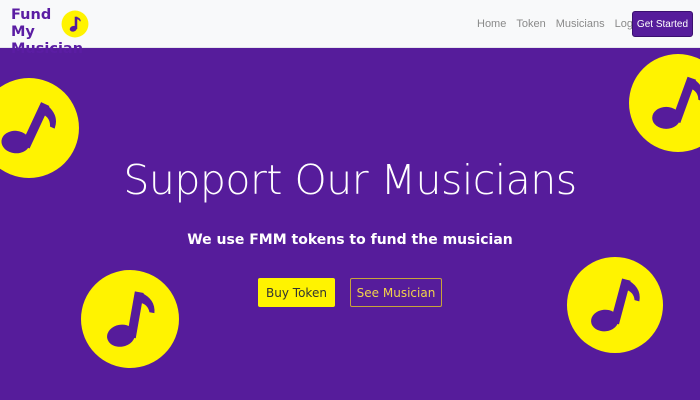 The width and height of the screenshot is (700, 400). What do you see at coordinates (580, 24) in the screenshot?
I see `nav-link-musicians: Musicians` at bounding box center [580, 24].